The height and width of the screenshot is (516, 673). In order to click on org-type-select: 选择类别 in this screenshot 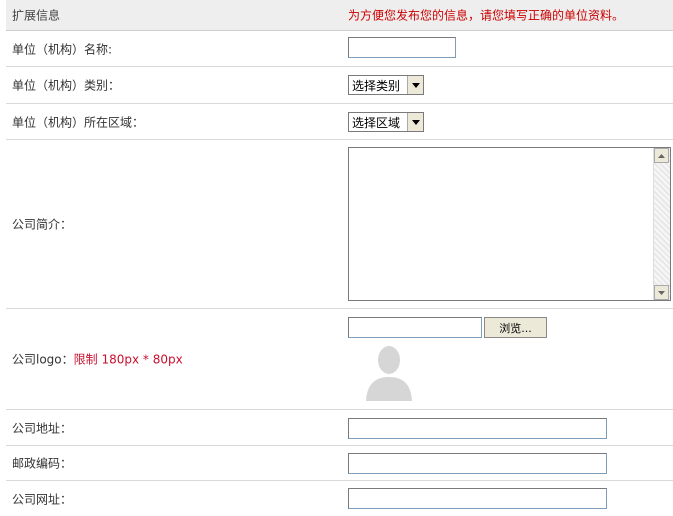, I will do `click(386, 85)`.